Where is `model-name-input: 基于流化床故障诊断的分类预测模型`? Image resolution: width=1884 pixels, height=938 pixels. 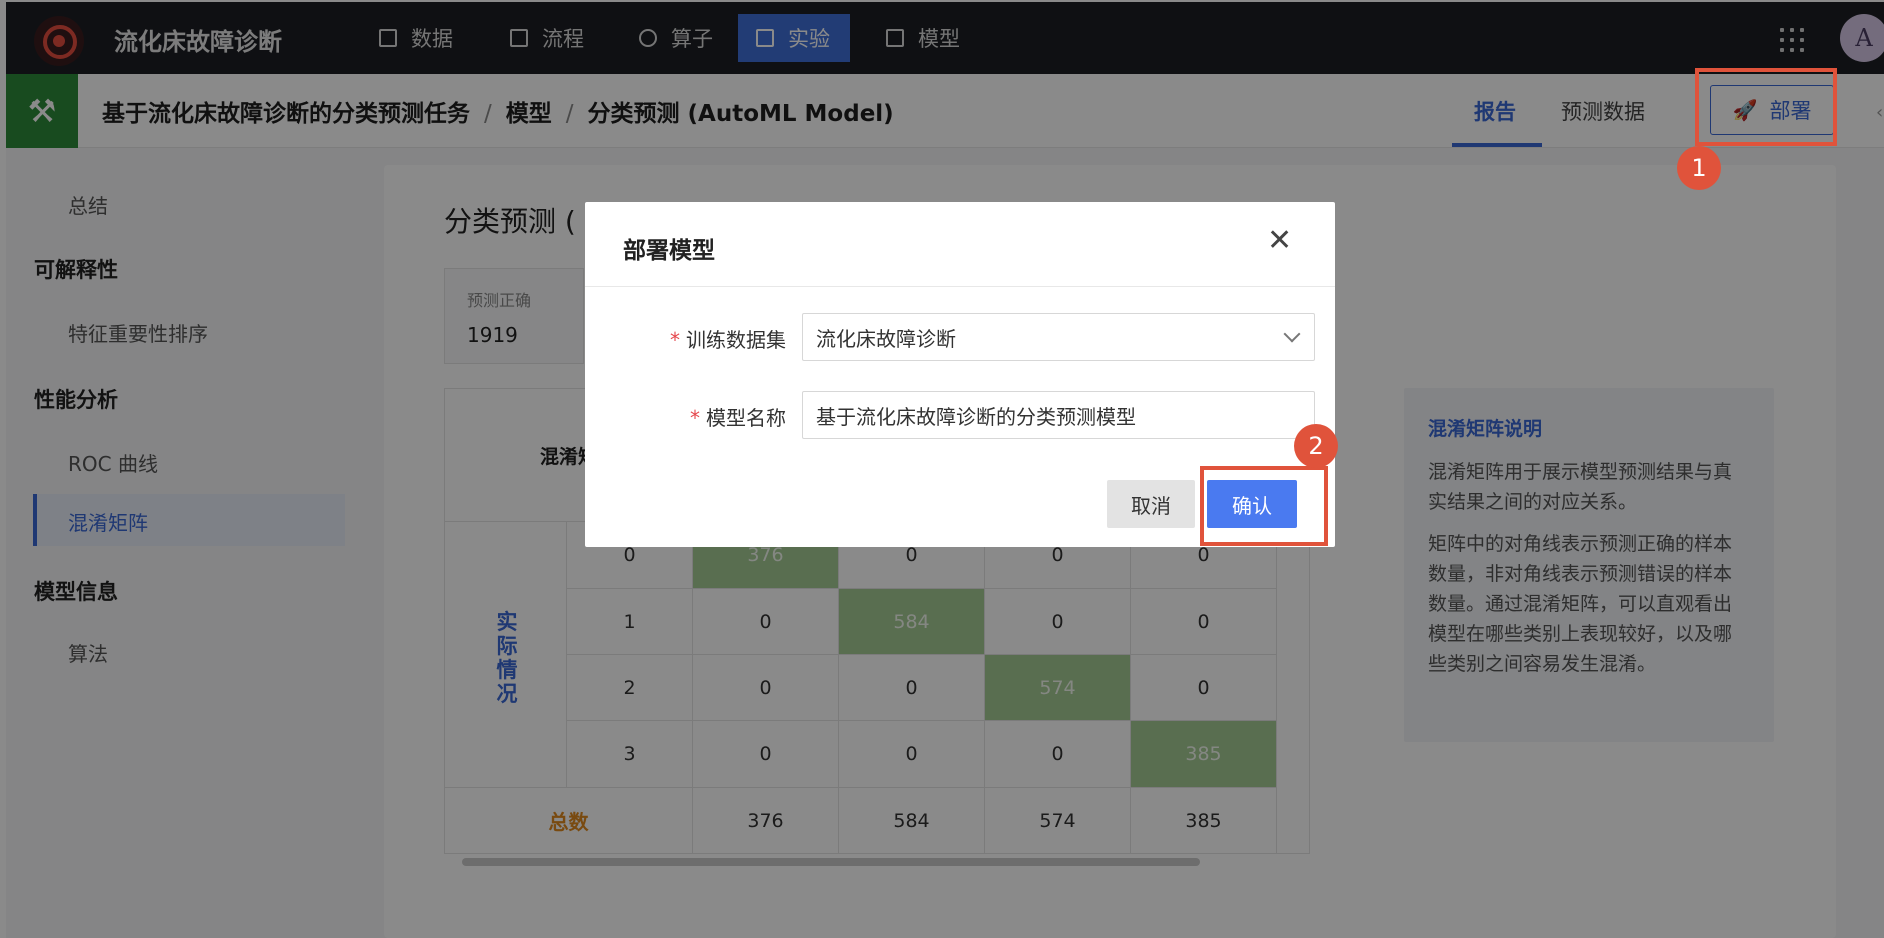
model-name-input: 基于流化床故障诊断的分类预测模型 is located at coordinates (1058, 415).